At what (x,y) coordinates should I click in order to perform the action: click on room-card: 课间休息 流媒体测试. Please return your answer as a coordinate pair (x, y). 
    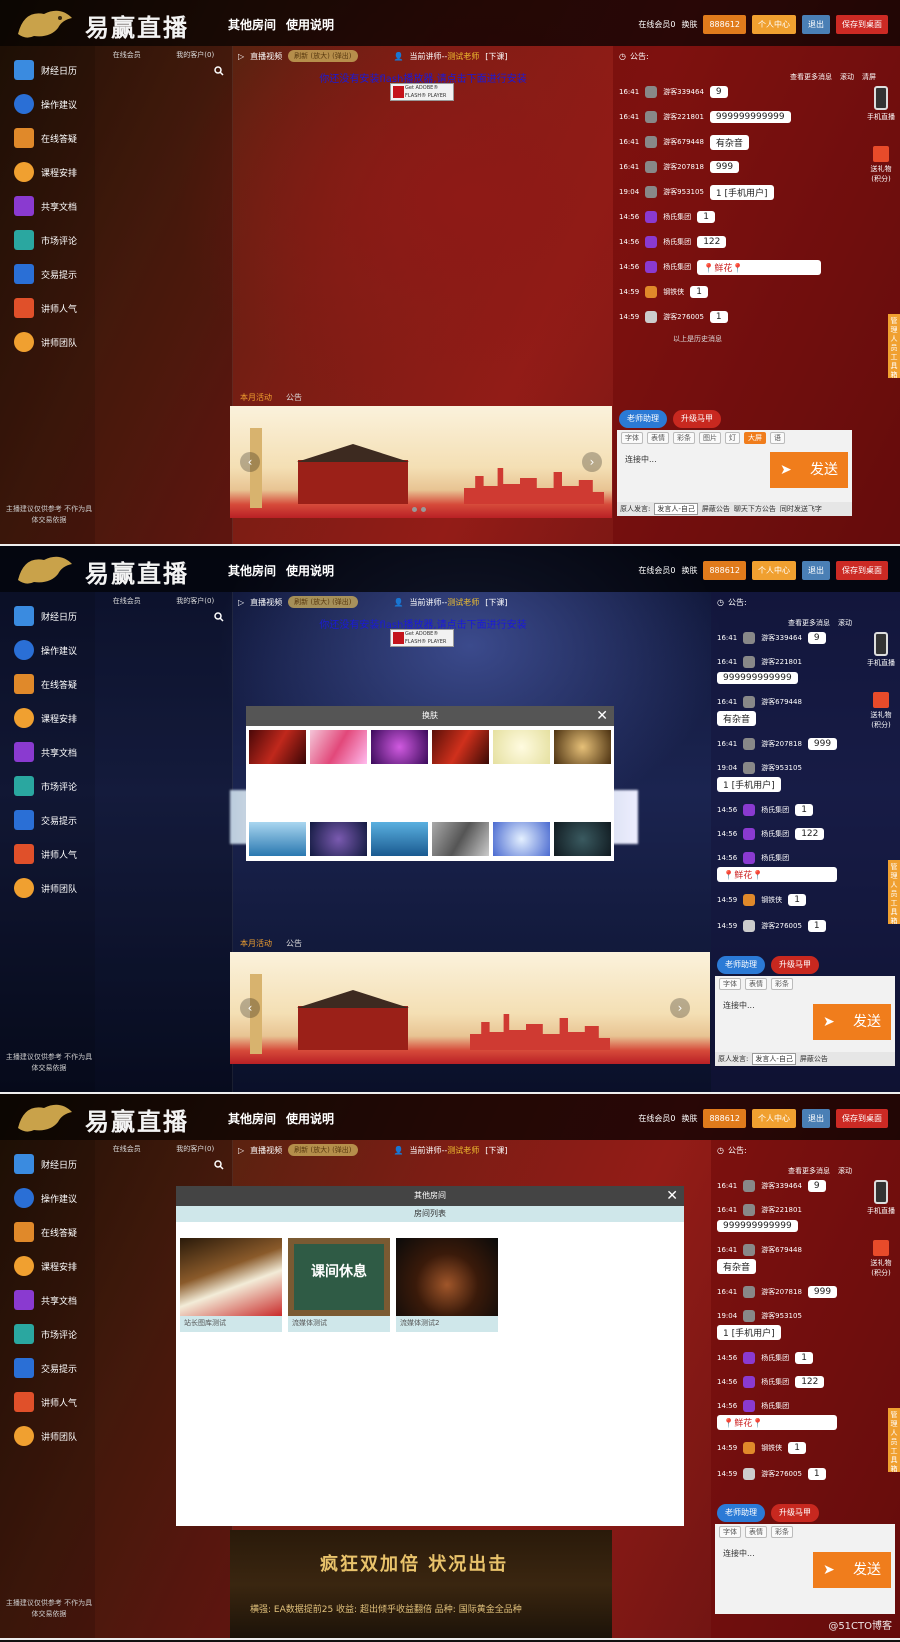
    Looking at the image, I should click on (339, 1285).